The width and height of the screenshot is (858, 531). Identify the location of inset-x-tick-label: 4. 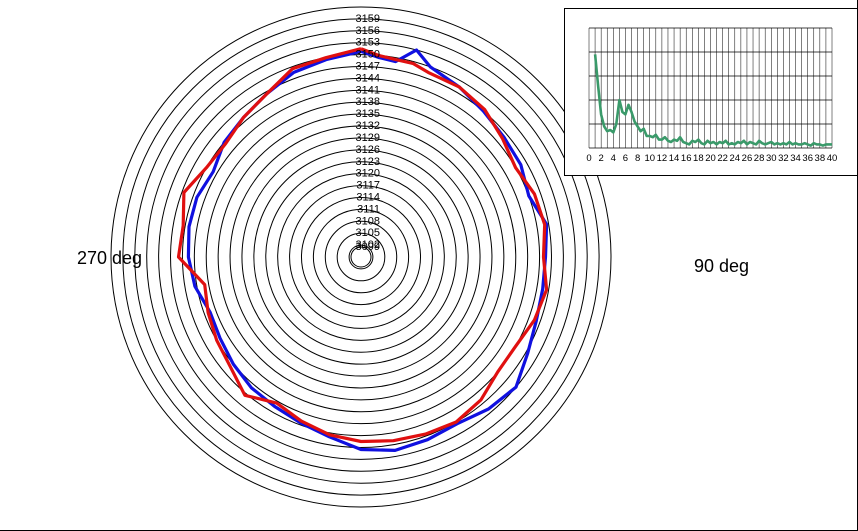
(613, 158).